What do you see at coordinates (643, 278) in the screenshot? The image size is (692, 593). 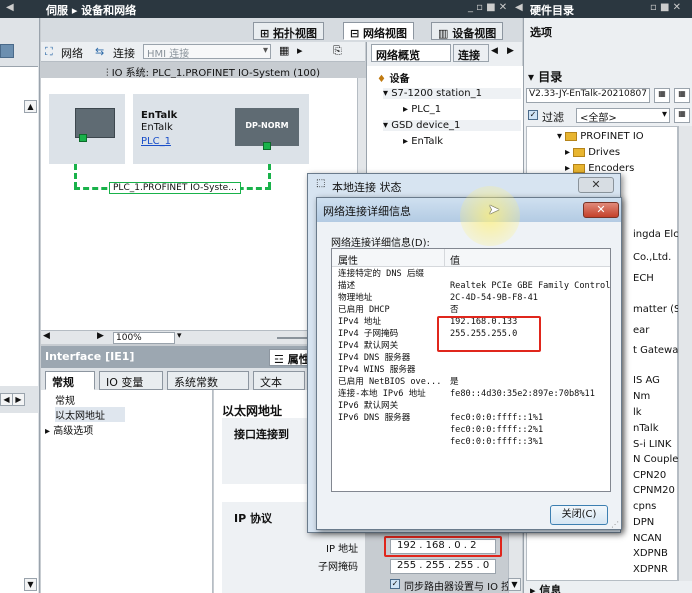 I see `catalog-item: ECH` at bounding box center [643, 278].